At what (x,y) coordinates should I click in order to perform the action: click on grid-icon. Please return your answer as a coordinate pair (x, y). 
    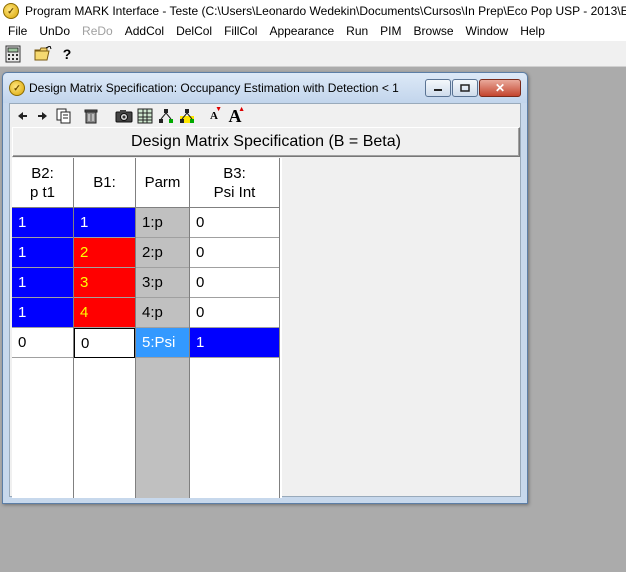
    Looking at the image, I should click on (145, 116).